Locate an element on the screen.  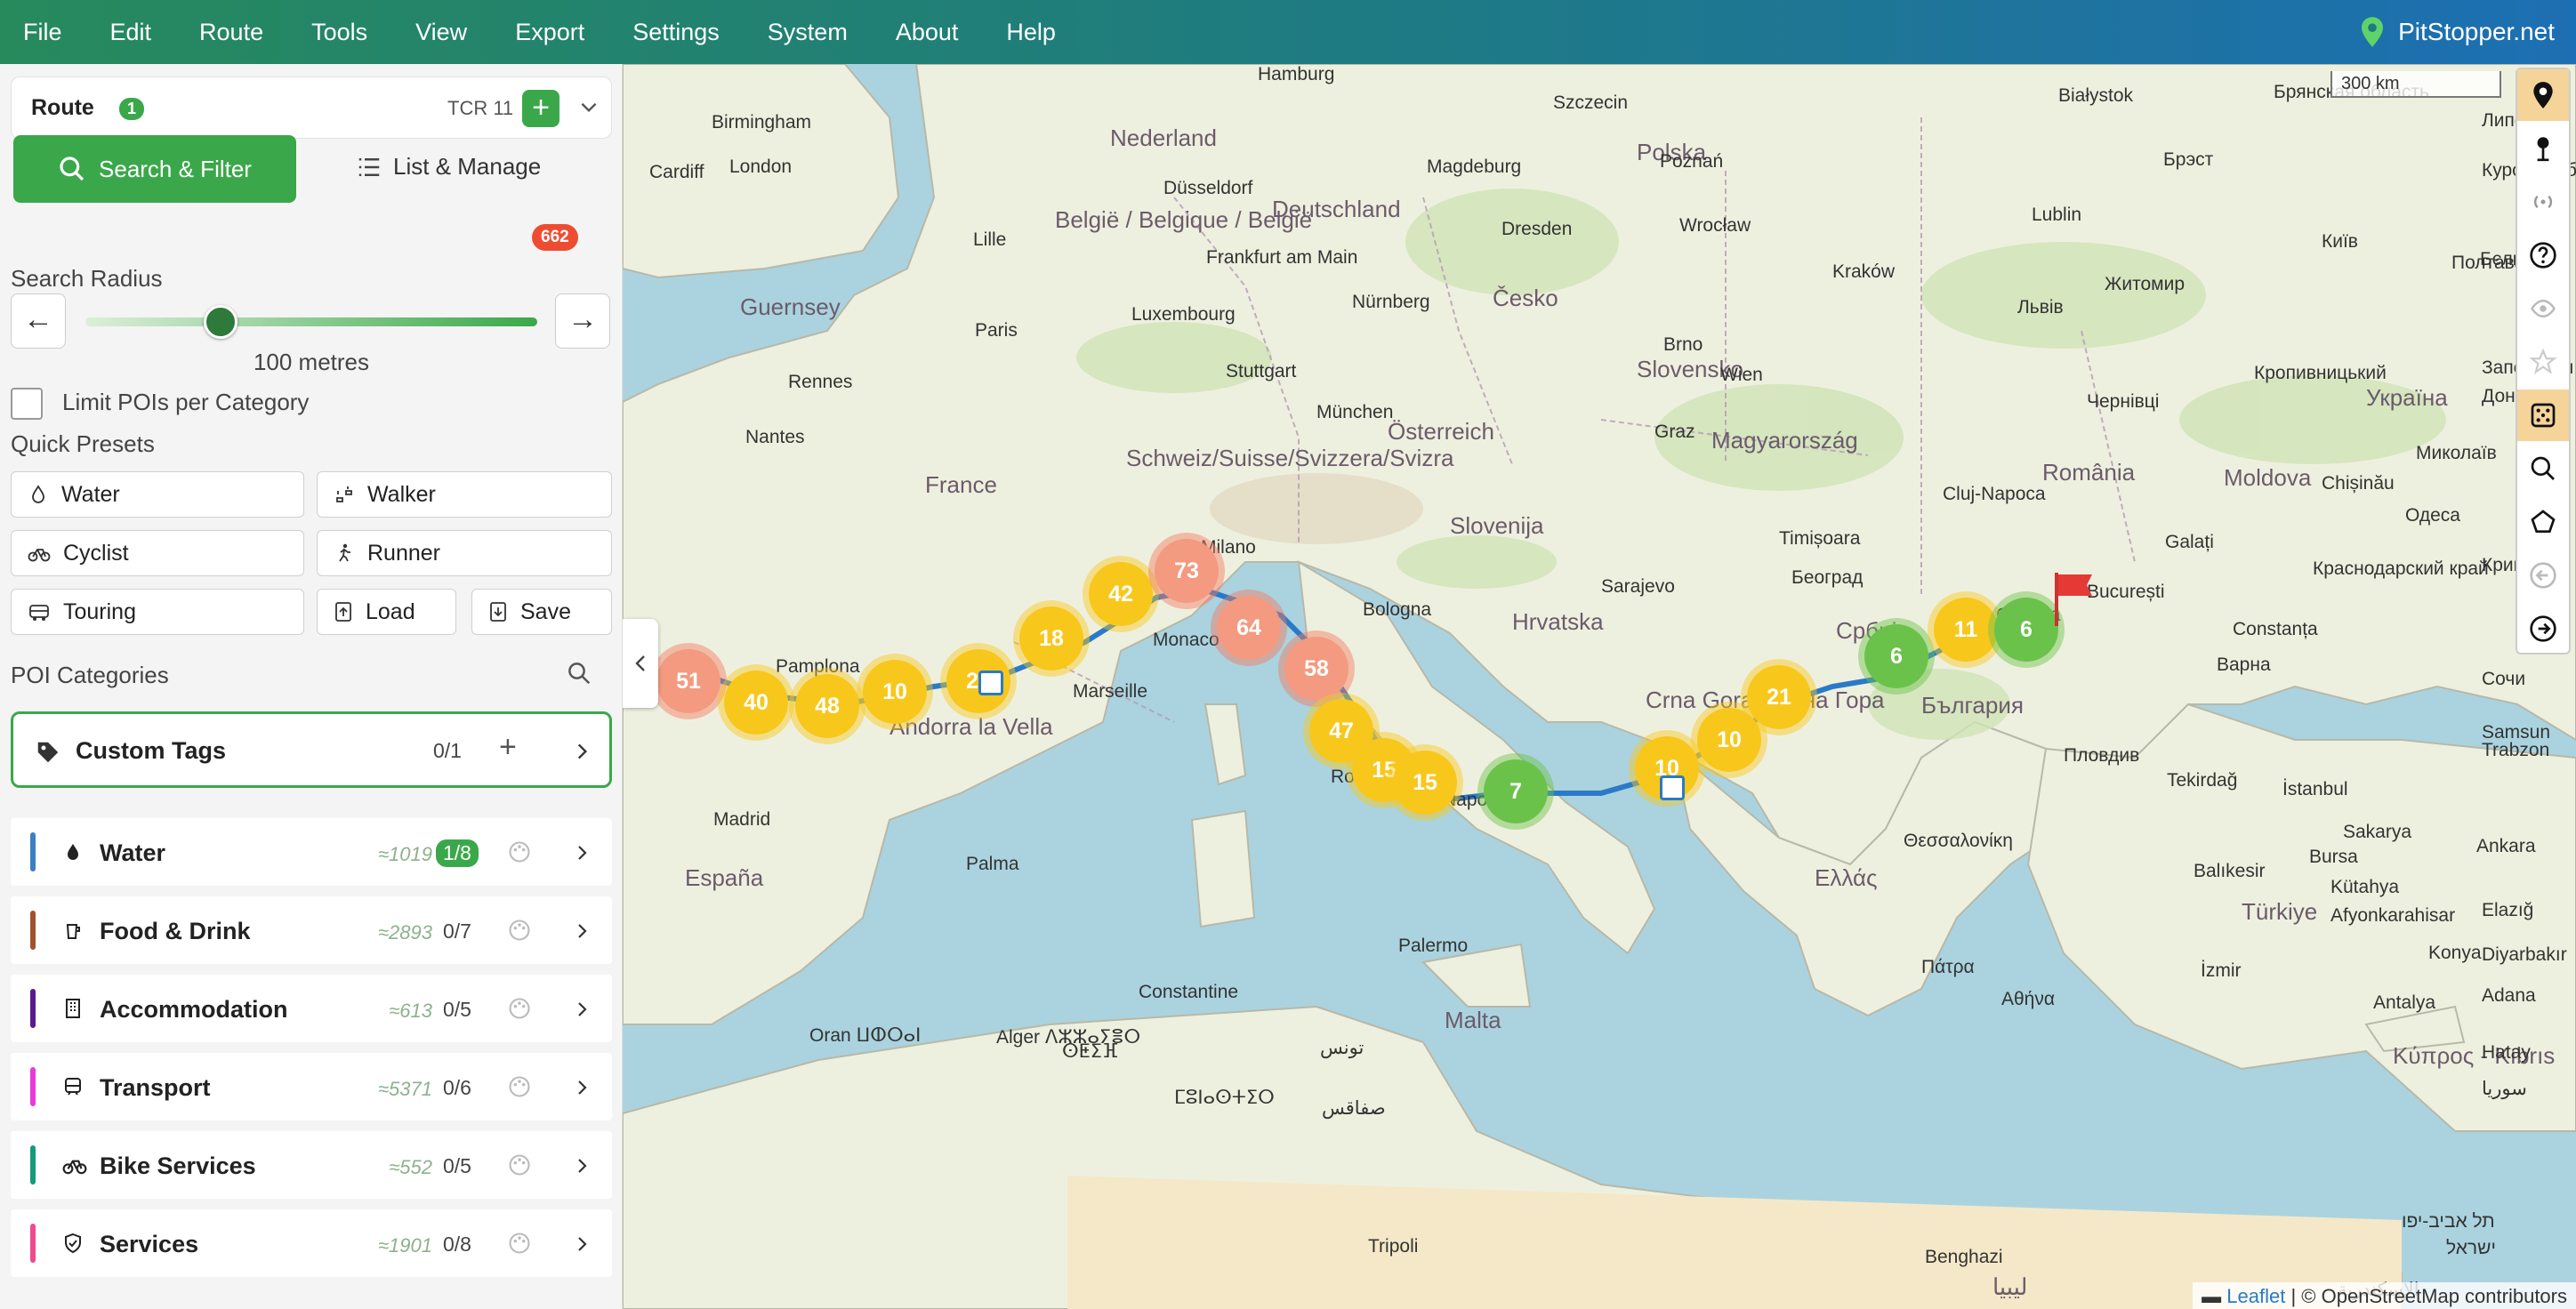
preset-load-button: Load is located at coordinates (386, 612).